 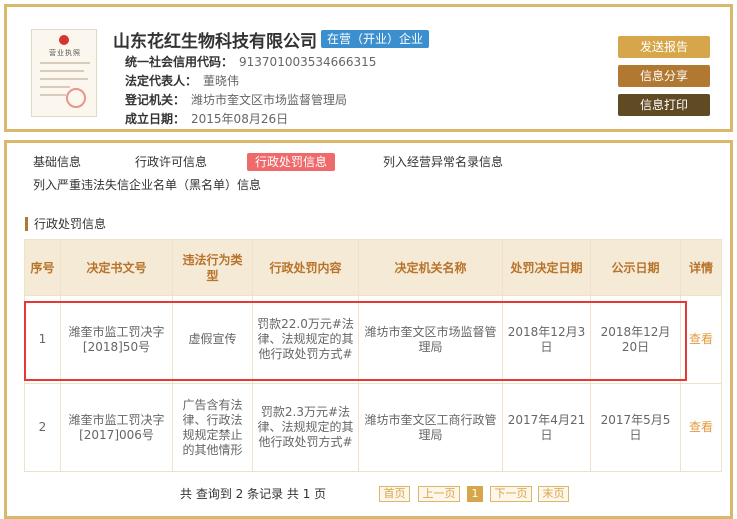 I want to click on license-seal-icon, so click(x=76, y=98).